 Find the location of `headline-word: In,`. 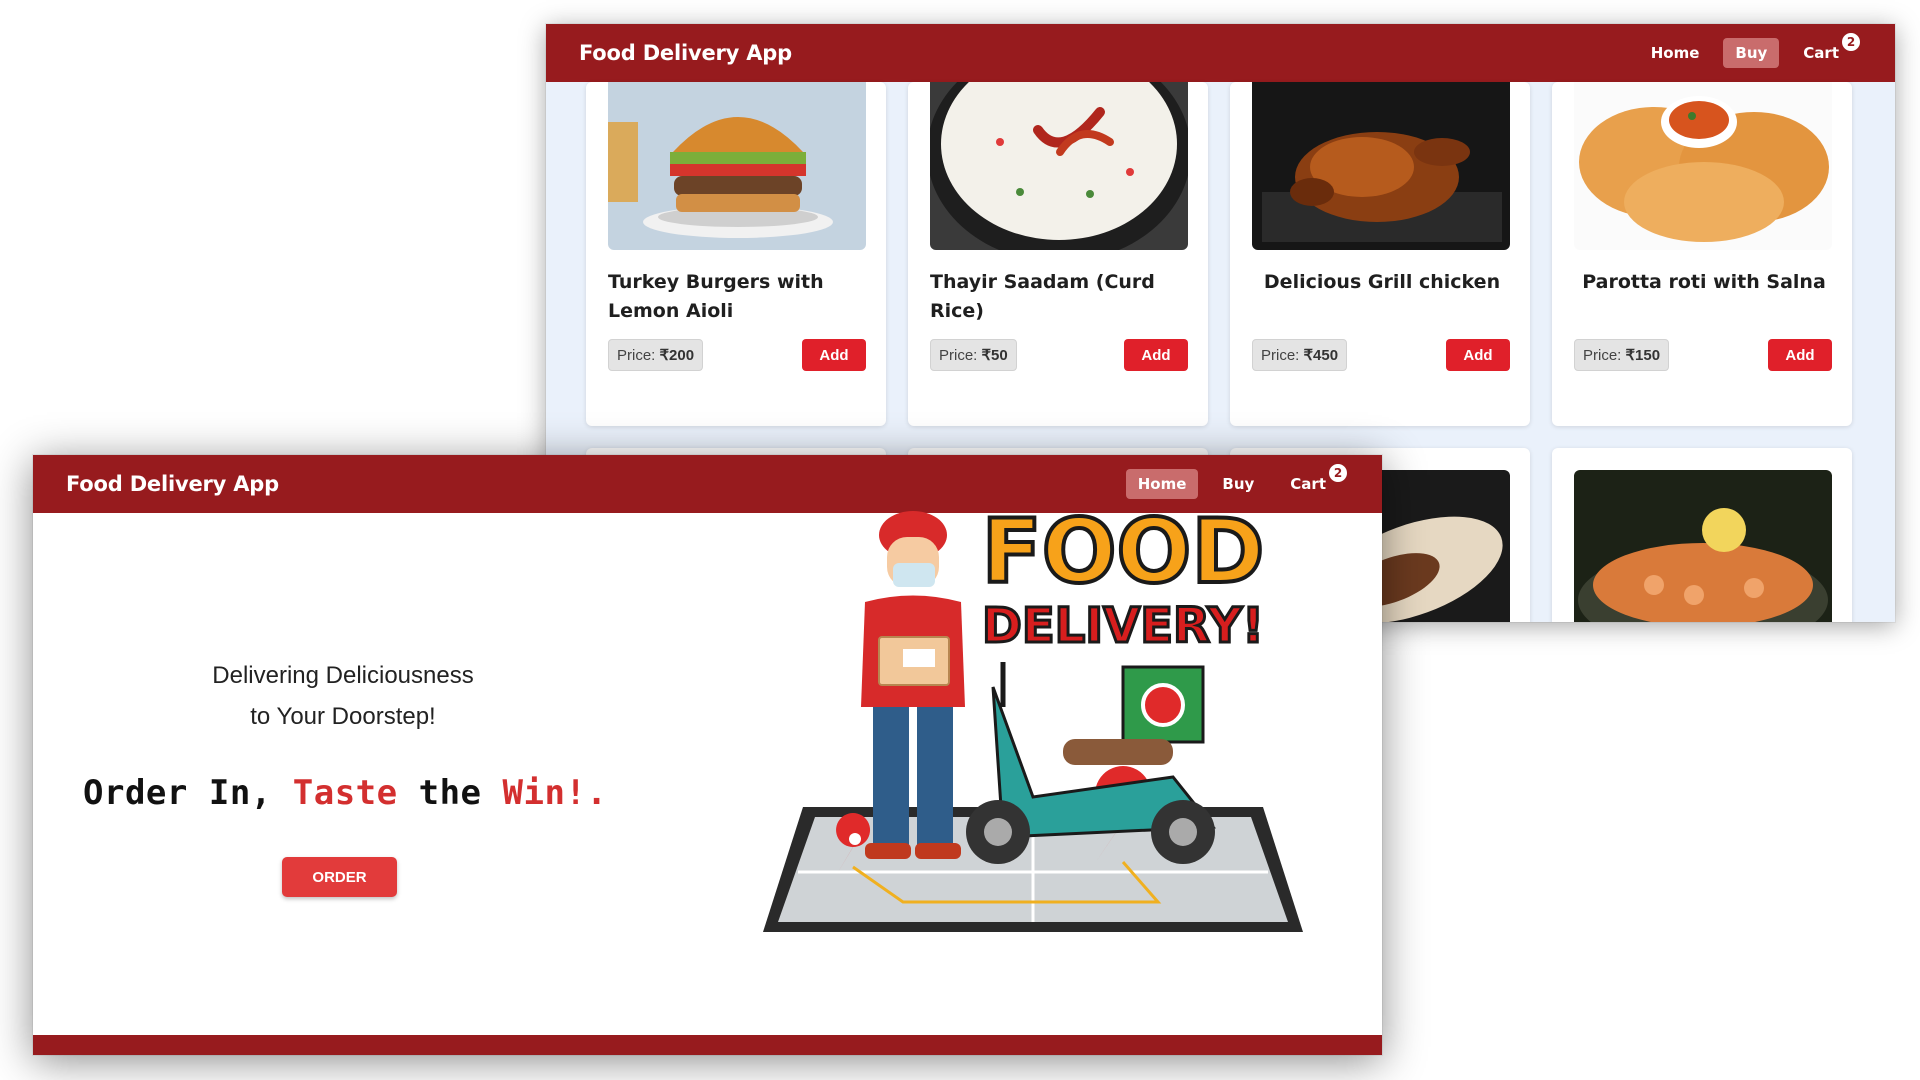

headline-word: In, is located at coordinates (240, 793).